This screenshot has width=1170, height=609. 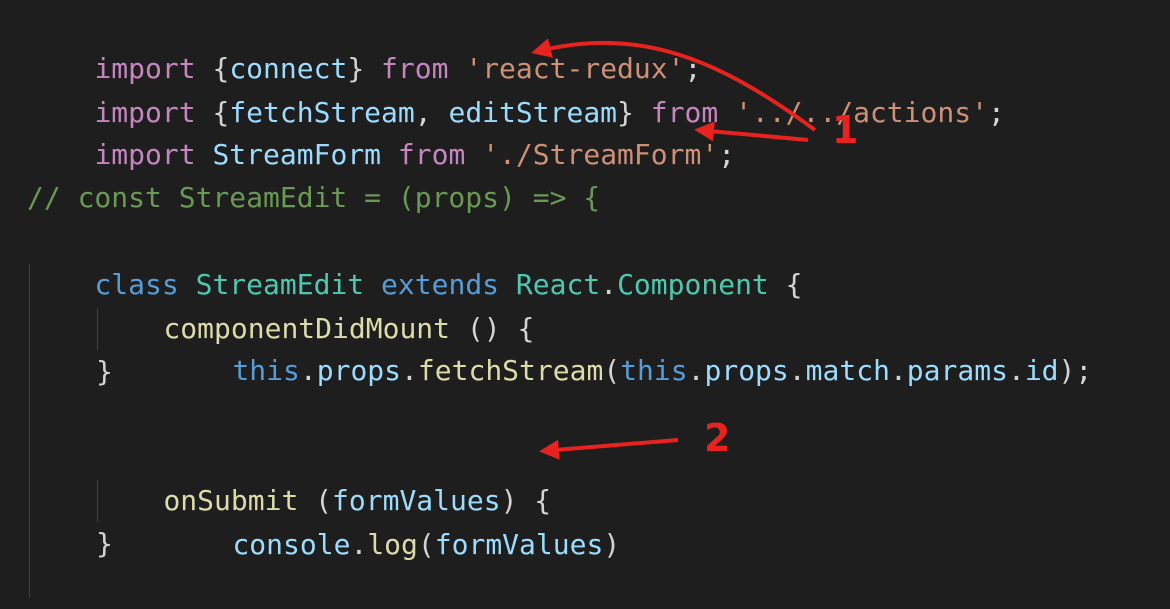 What do you see at coordinates (674, 85) in the screenshot?
I see `arrow-to-editstream` at bounding box center [674, 85].